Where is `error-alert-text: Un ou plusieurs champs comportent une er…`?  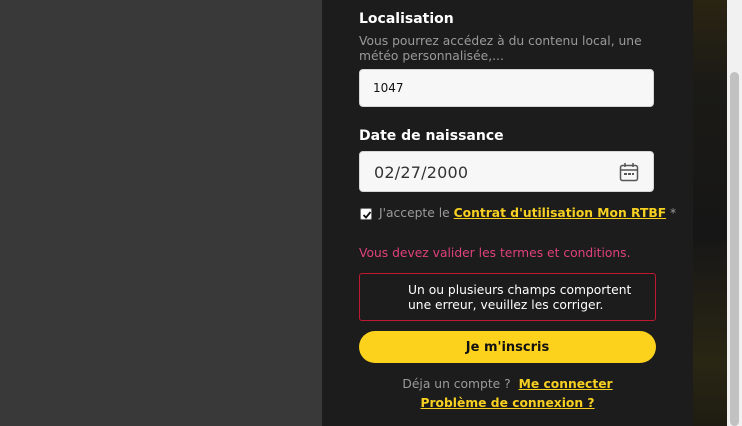
error-alert-text: Un ou plusieurs champs comportent une er… is located at coordinates (520, 297).